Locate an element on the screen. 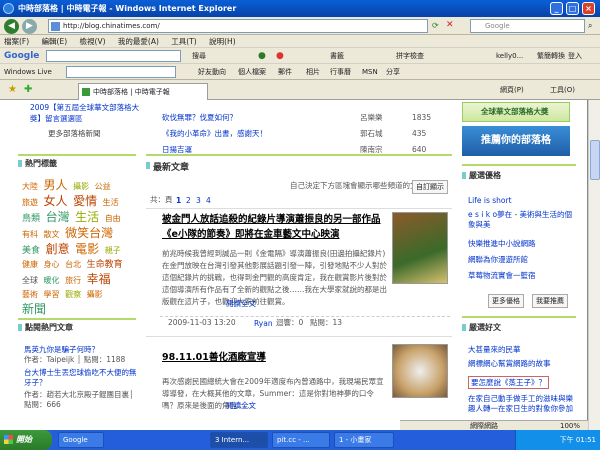  menu-file: 檔案(F) is located at coordinates (16, 41).